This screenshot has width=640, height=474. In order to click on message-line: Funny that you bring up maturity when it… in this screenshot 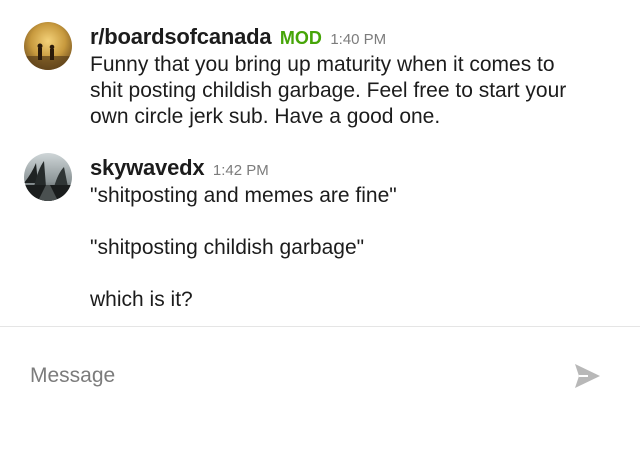, I will do `click(322, 64)`.